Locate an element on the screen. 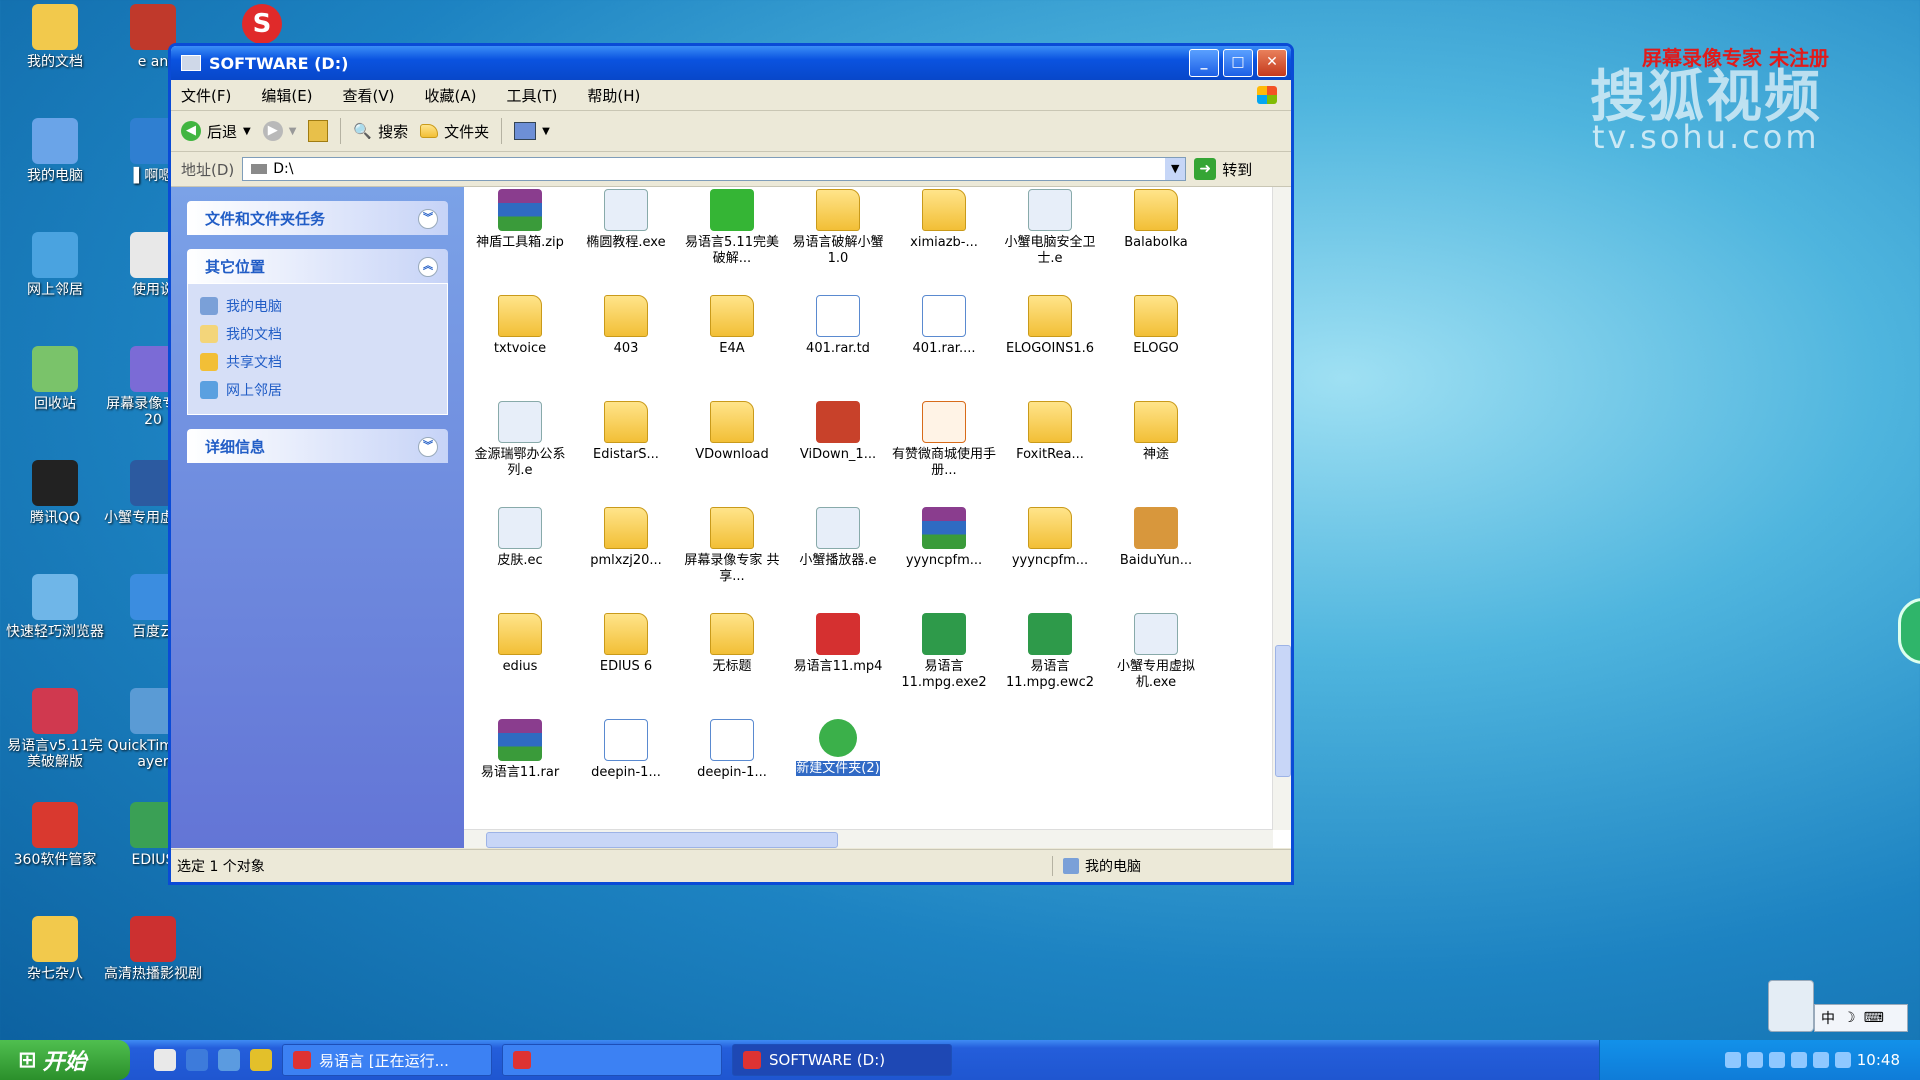  qq-icon is located at coordinates (261, 1060).